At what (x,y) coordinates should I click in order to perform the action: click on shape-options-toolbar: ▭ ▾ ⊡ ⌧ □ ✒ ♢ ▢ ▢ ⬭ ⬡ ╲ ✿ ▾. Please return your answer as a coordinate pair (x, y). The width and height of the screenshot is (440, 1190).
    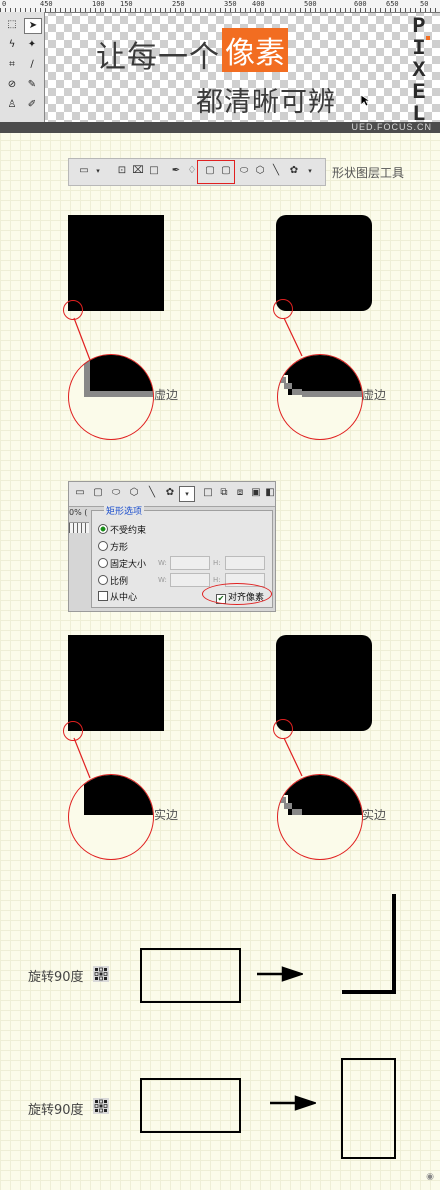
    Looking at the image, I should click on (197, 172).